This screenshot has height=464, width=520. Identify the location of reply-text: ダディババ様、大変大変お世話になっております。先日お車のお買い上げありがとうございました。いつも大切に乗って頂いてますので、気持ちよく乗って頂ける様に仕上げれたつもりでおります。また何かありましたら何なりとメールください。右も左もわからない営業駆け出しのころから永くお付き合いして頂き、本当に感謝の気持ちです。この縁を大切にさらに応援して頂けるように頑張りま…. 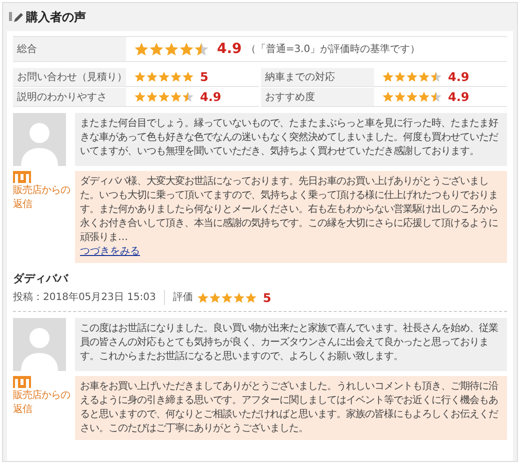
(289, 210).